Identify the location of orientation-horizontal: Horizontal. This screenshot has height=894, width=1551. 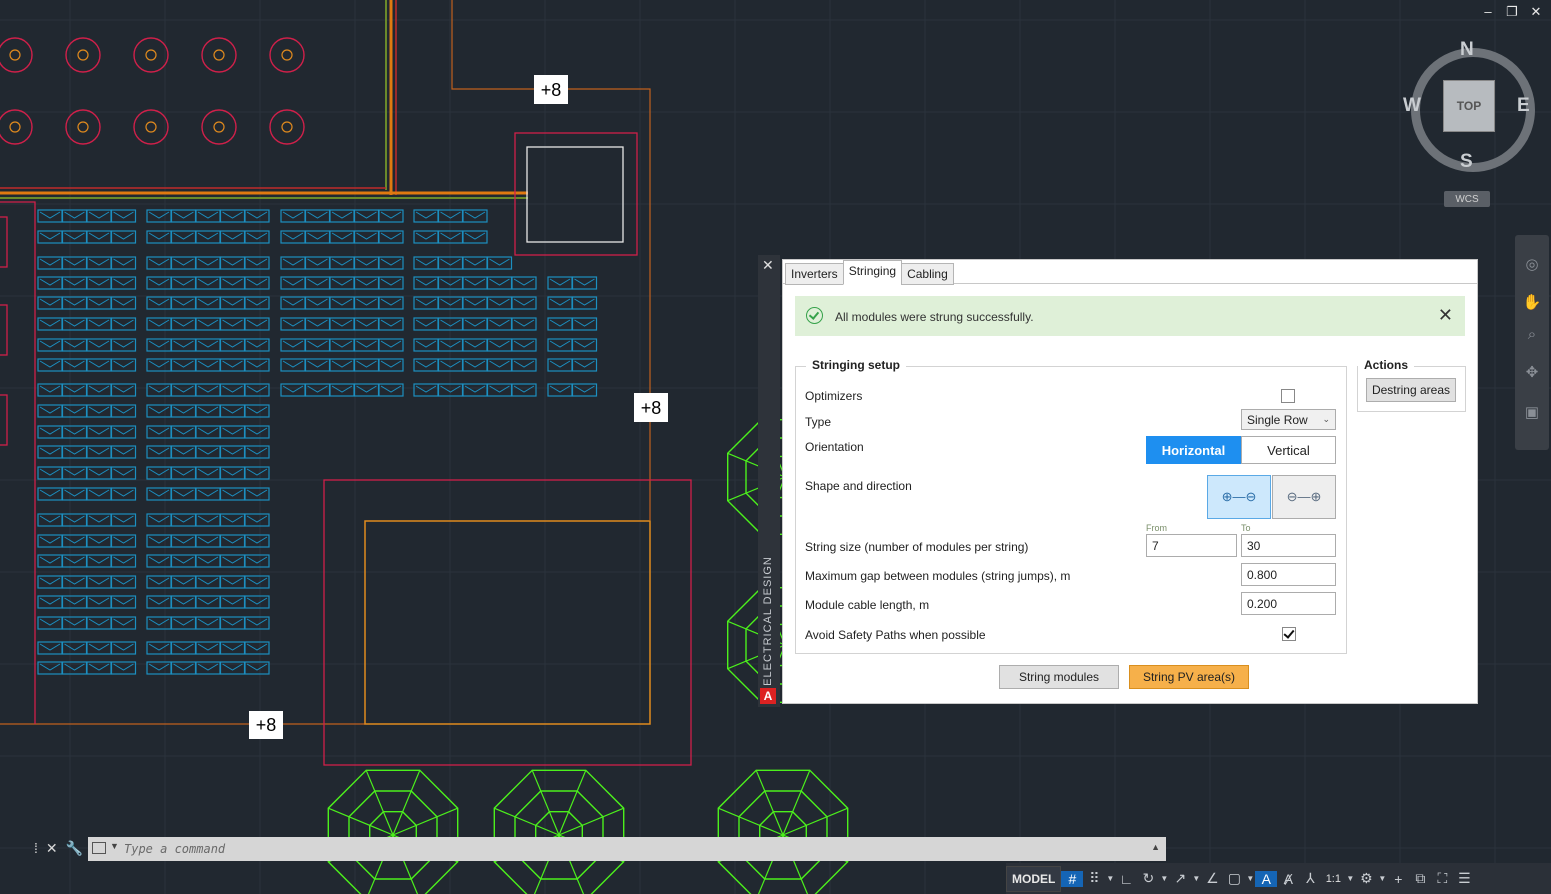
(1193, 450).